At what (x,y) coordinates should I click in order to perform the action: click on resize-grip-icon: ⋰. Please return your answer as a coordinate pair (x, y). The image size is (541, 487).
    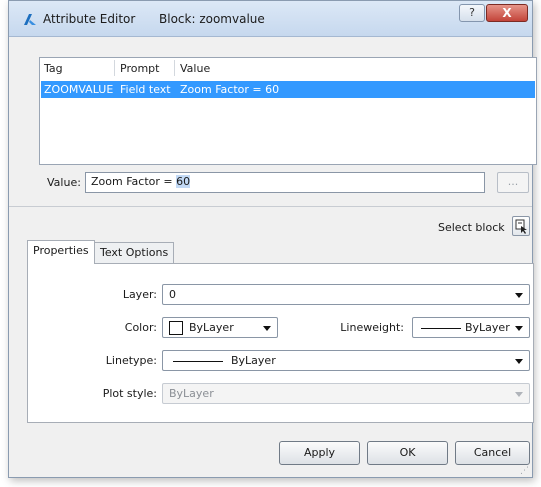
    Looking at the image, I should click on (525, 472).